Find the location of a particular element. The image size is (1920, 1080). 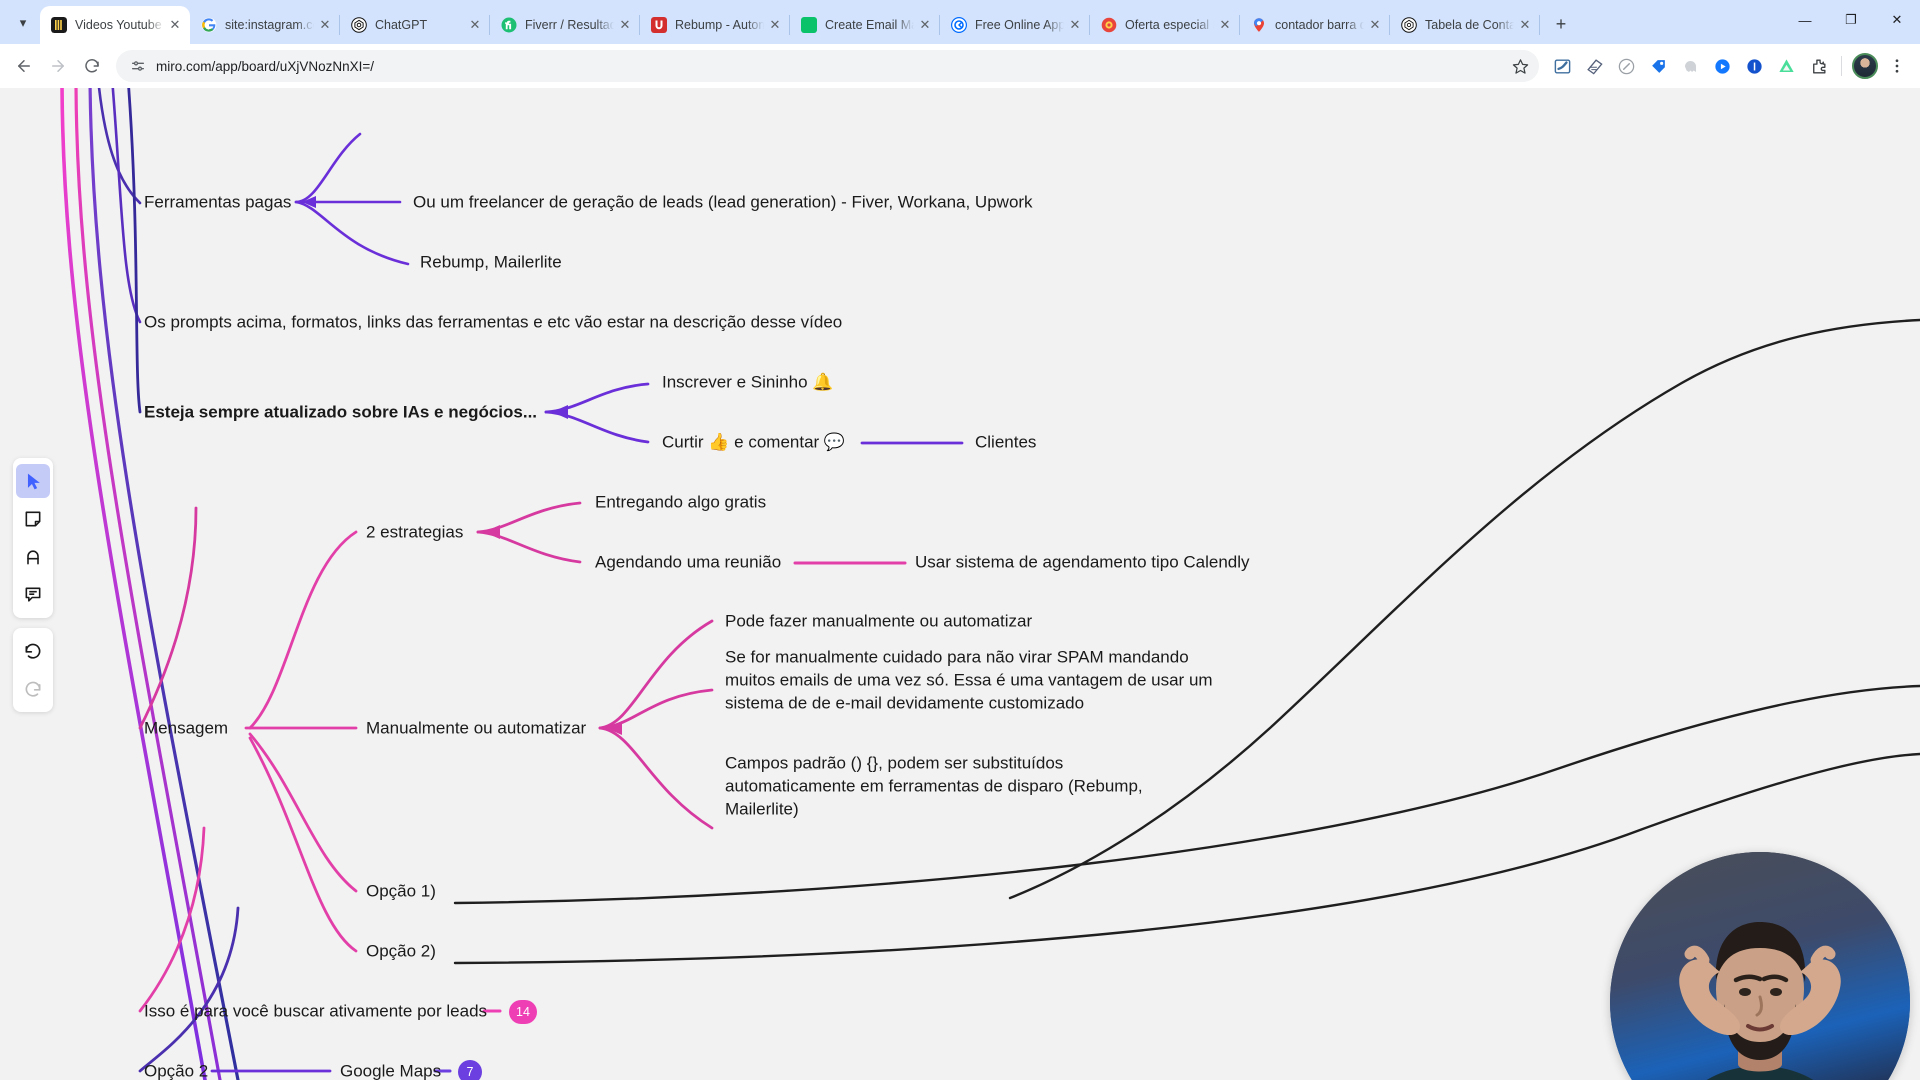

browser-tab: ChatGPT ✕ is located at coordinates (415, 25).